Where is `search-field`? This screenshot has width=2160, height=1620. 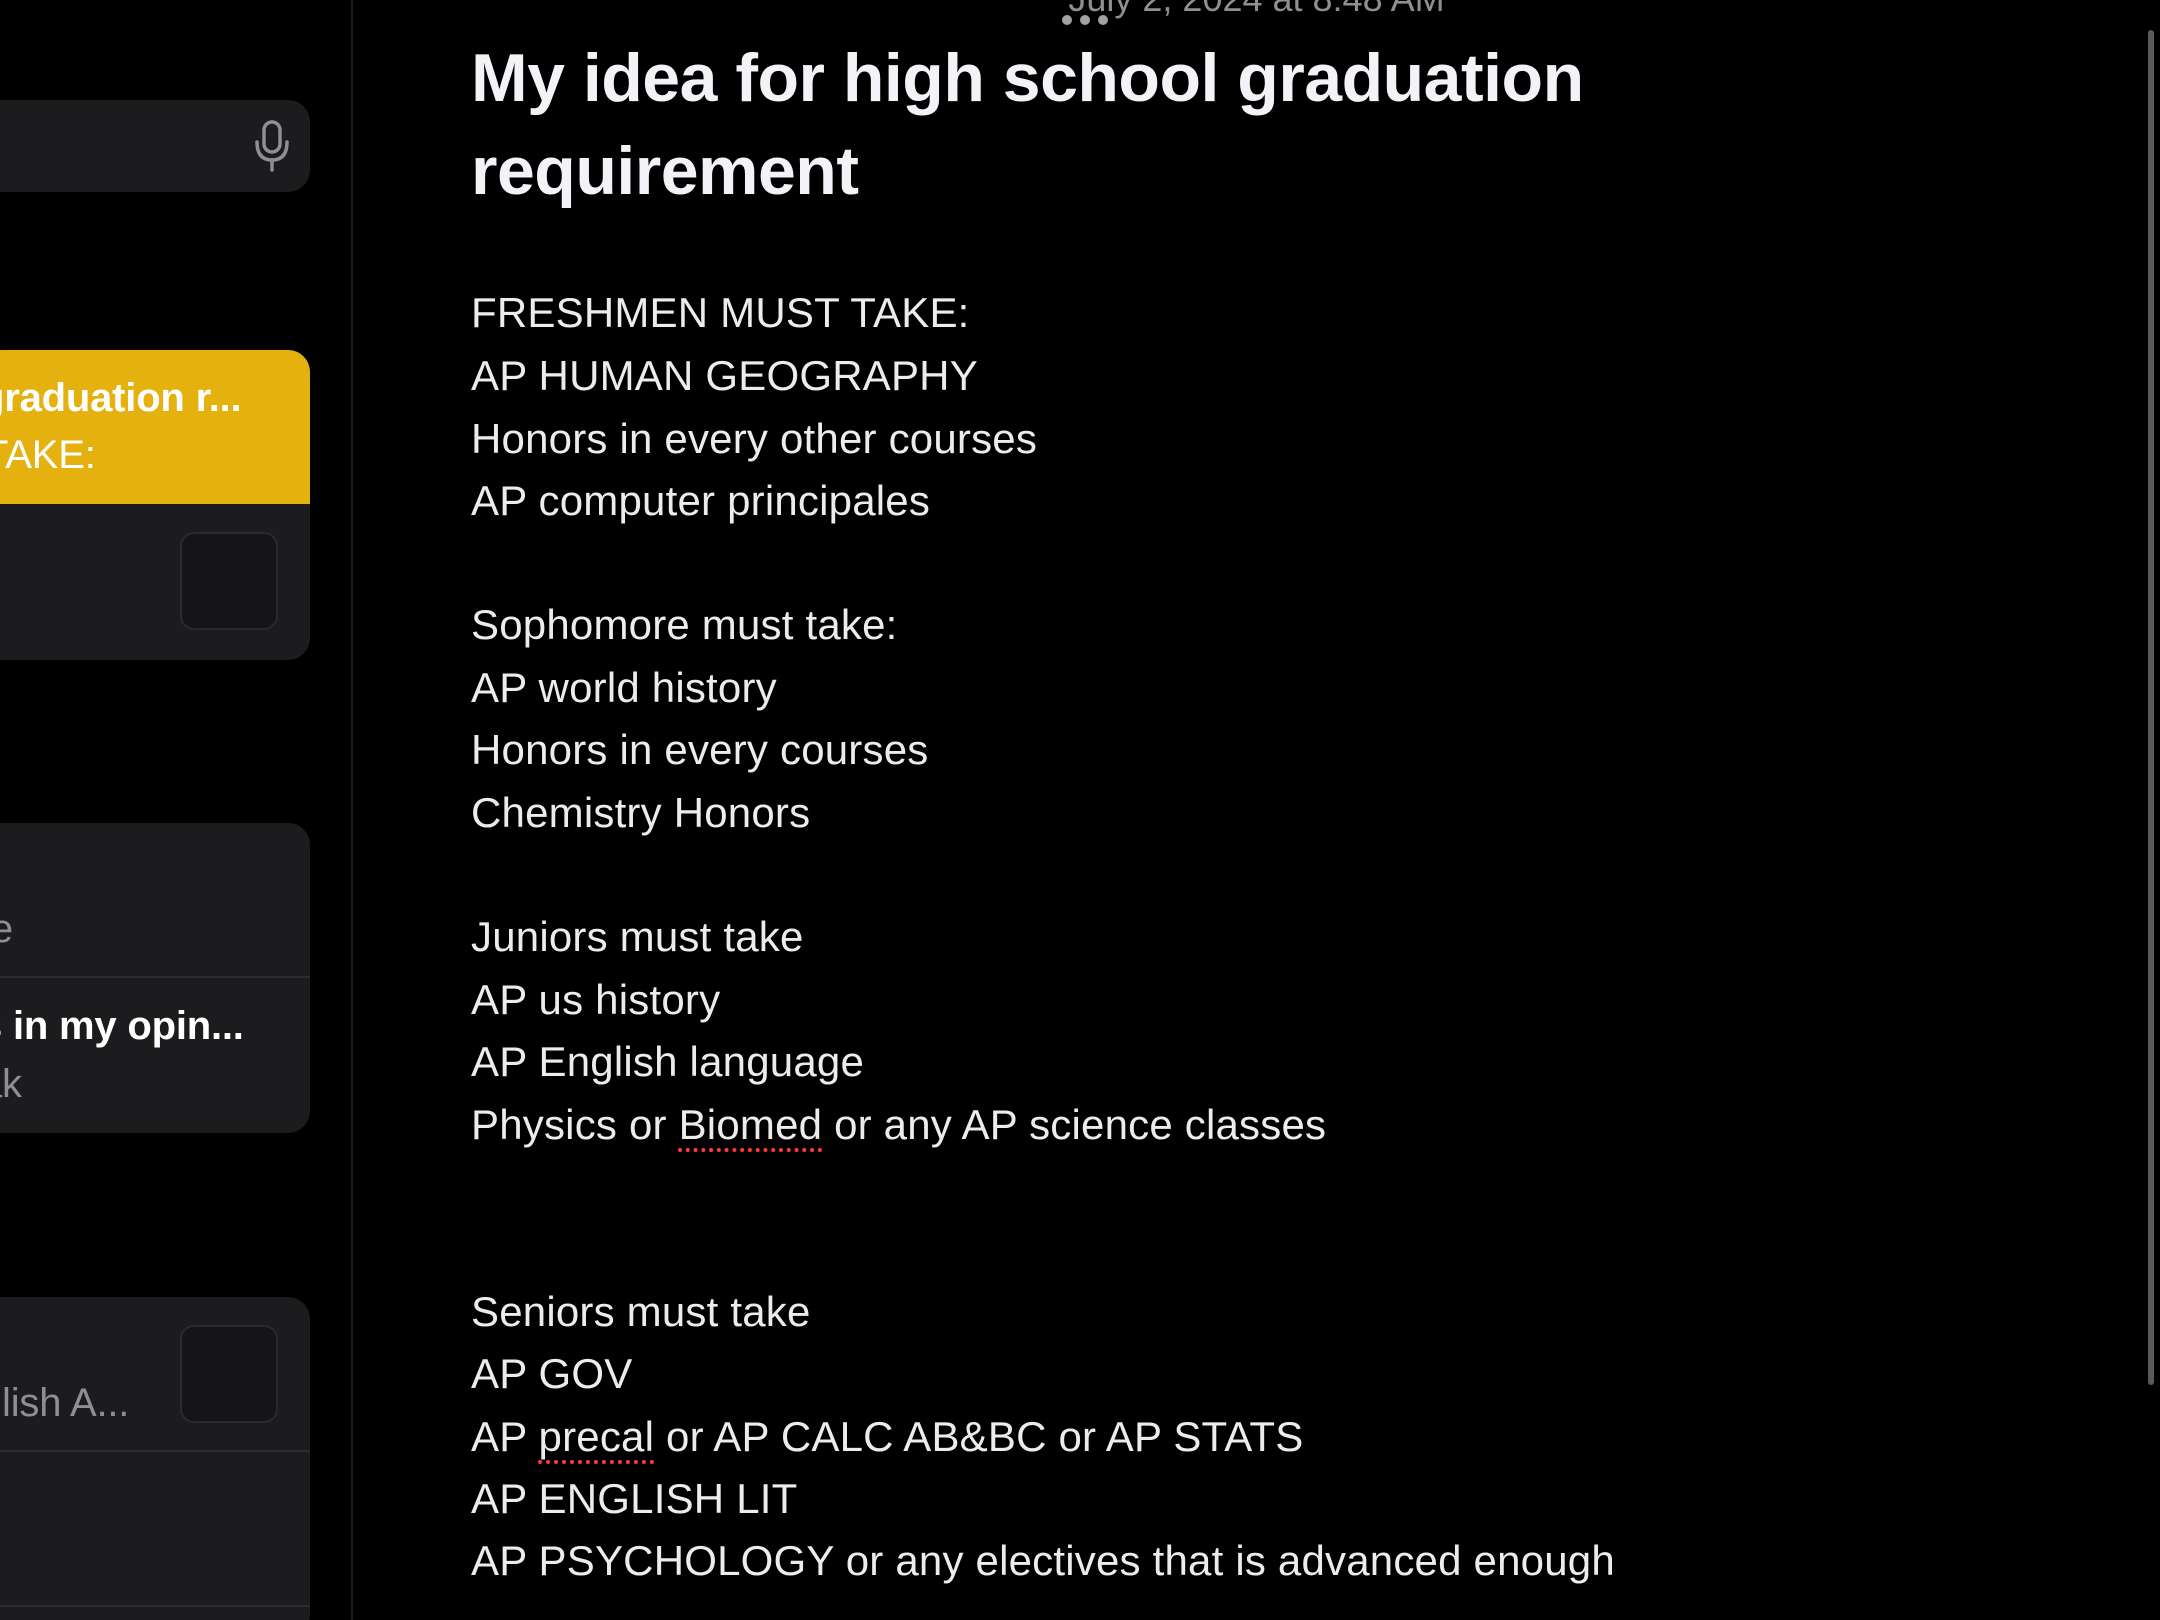
search-field is located at coordinates (155, 146).